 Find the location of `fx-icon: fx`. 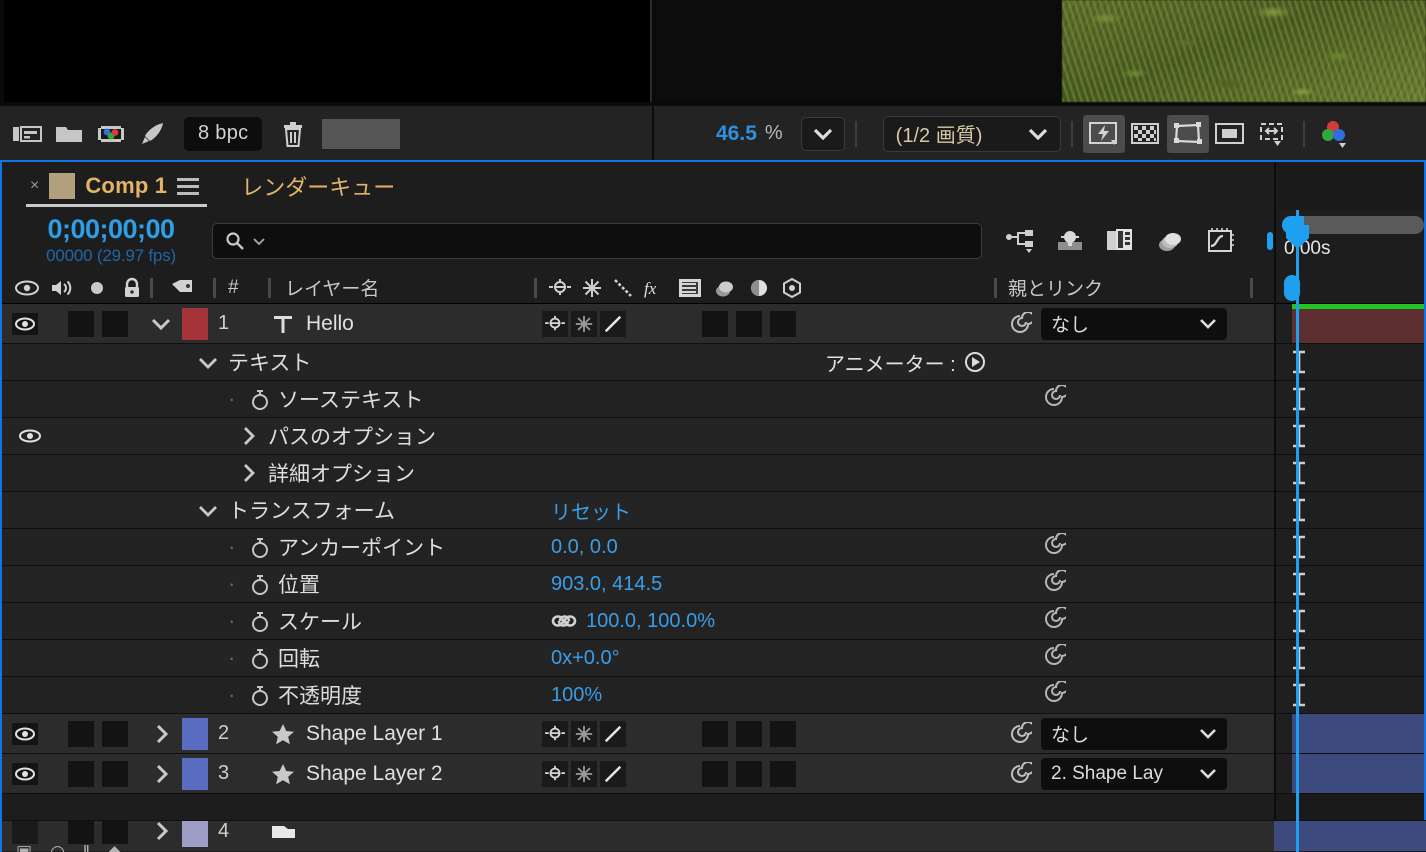

fx-icon: fx is located at coordinates (656, 288).